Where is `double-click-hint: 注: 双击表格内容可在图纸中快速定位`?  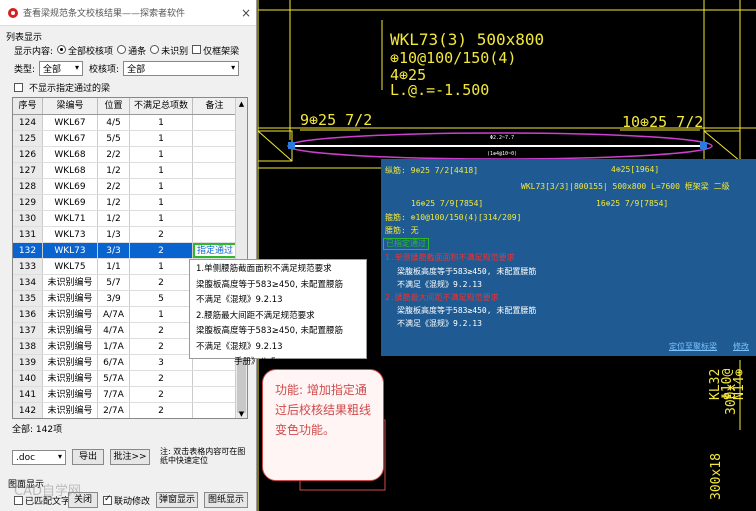 double-click-hint: 注: 双击表格内容可在图纸中快速定位 is located at coordinates (203, 456).